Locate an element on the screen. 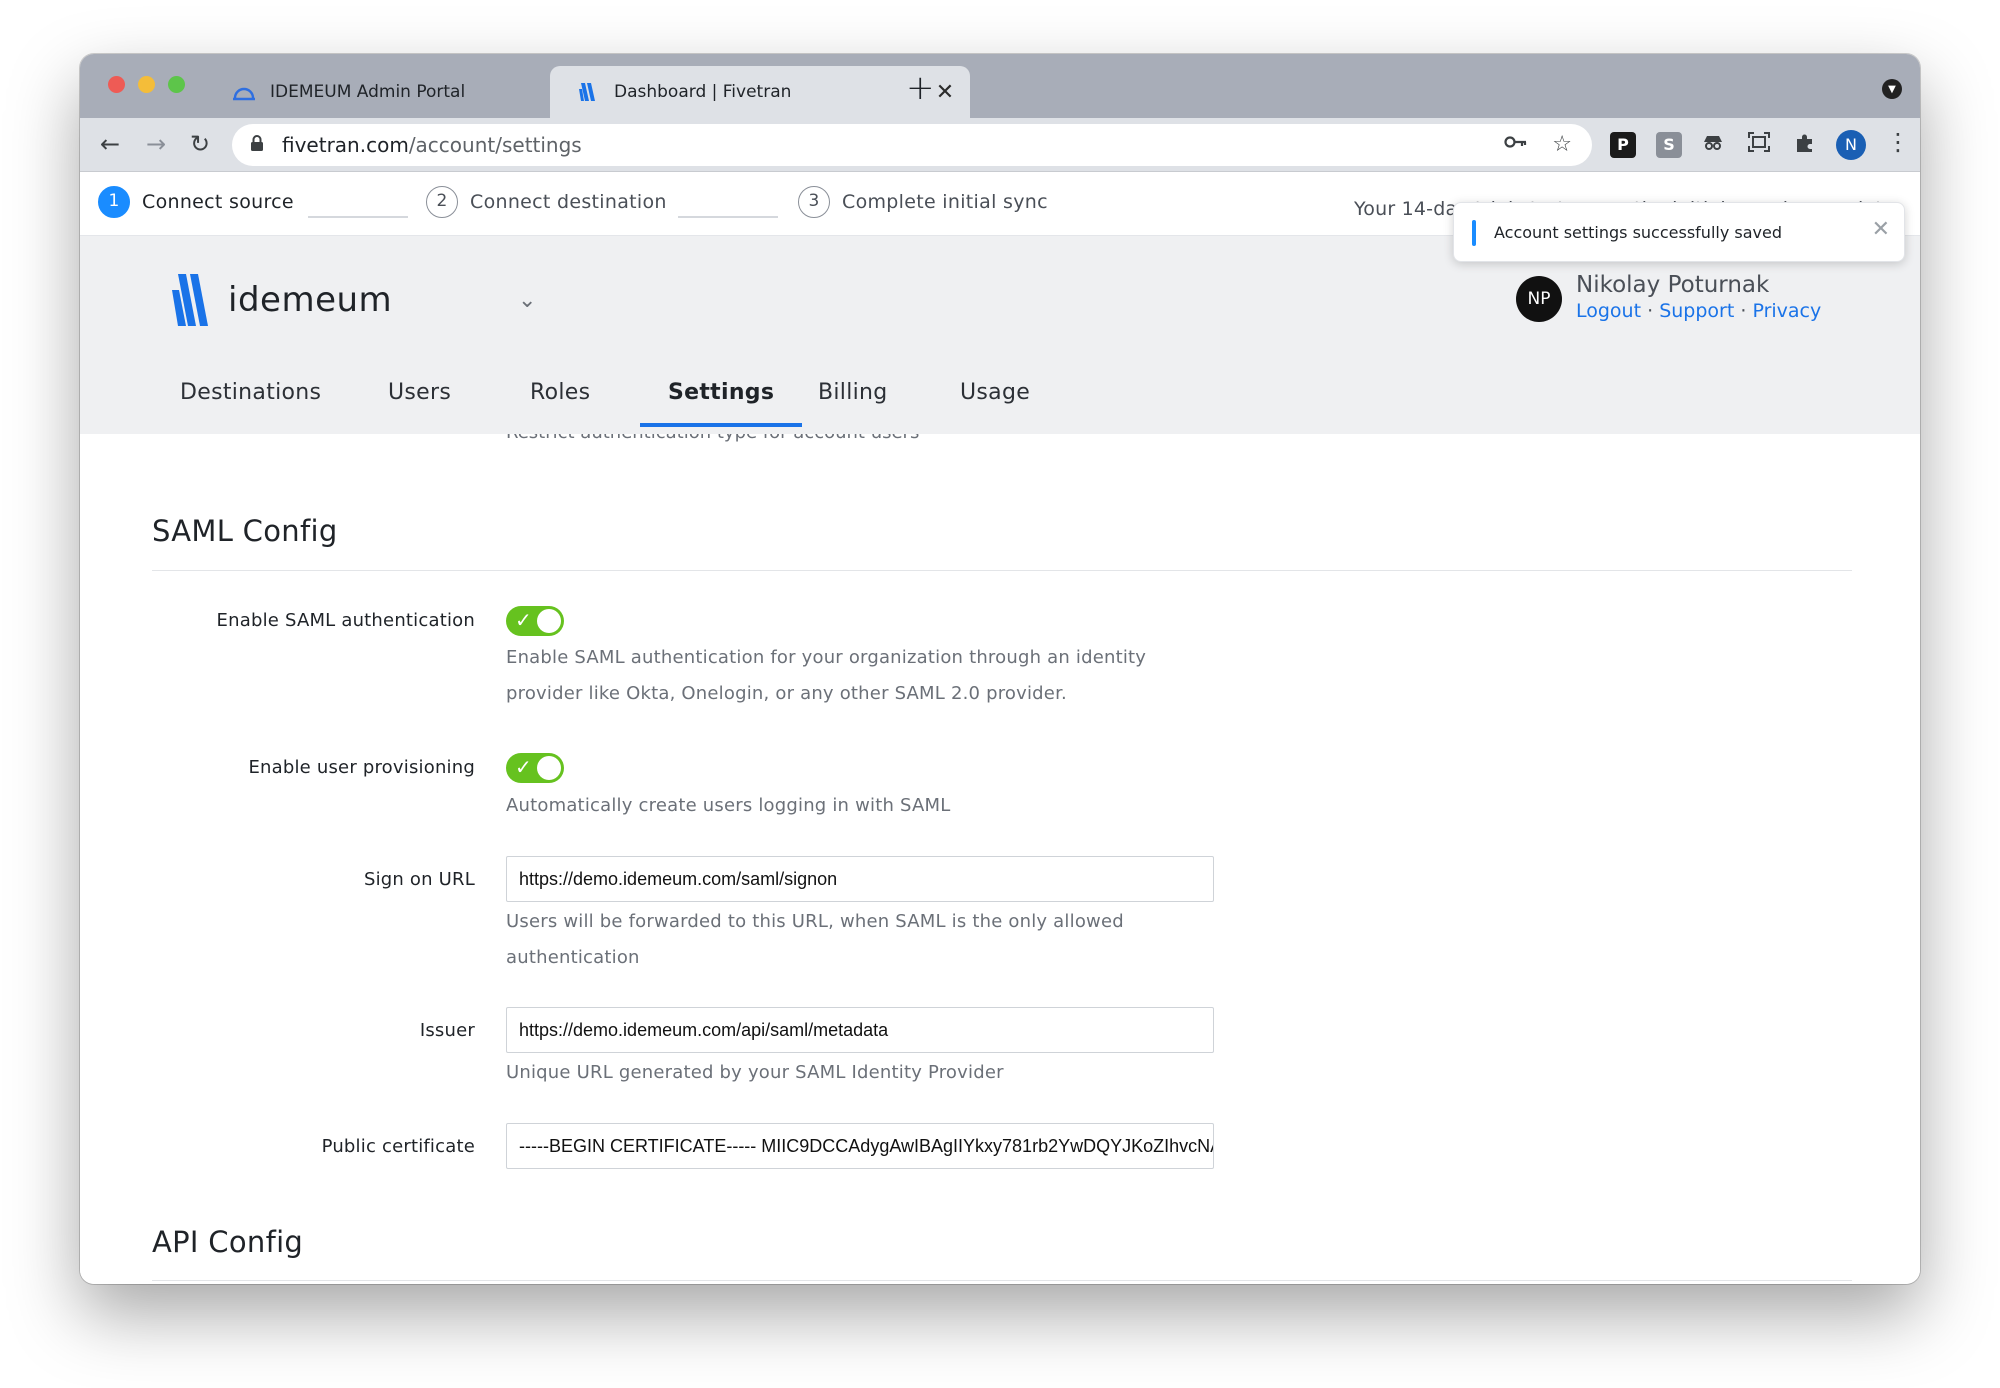 The height and width of the screenshot is (1388, 2000). close-tab-icon: ✕ is located at coordinates (945, 92).